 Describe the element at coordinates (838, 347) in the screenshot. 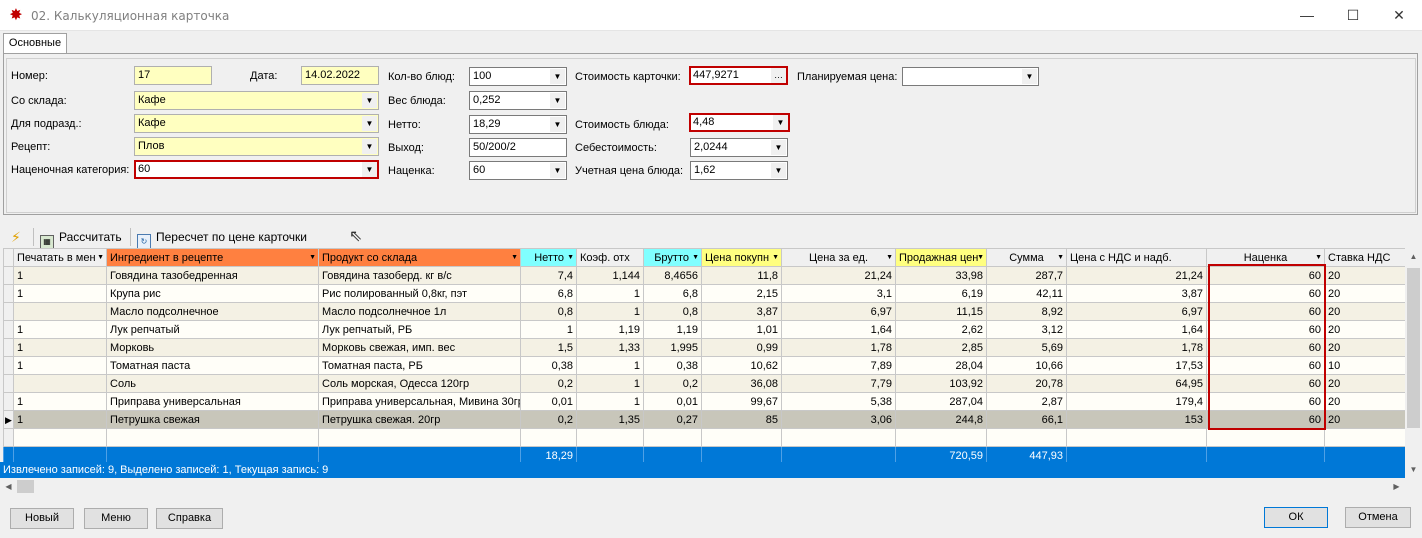

I see `table-cell: 1,78` at that location.